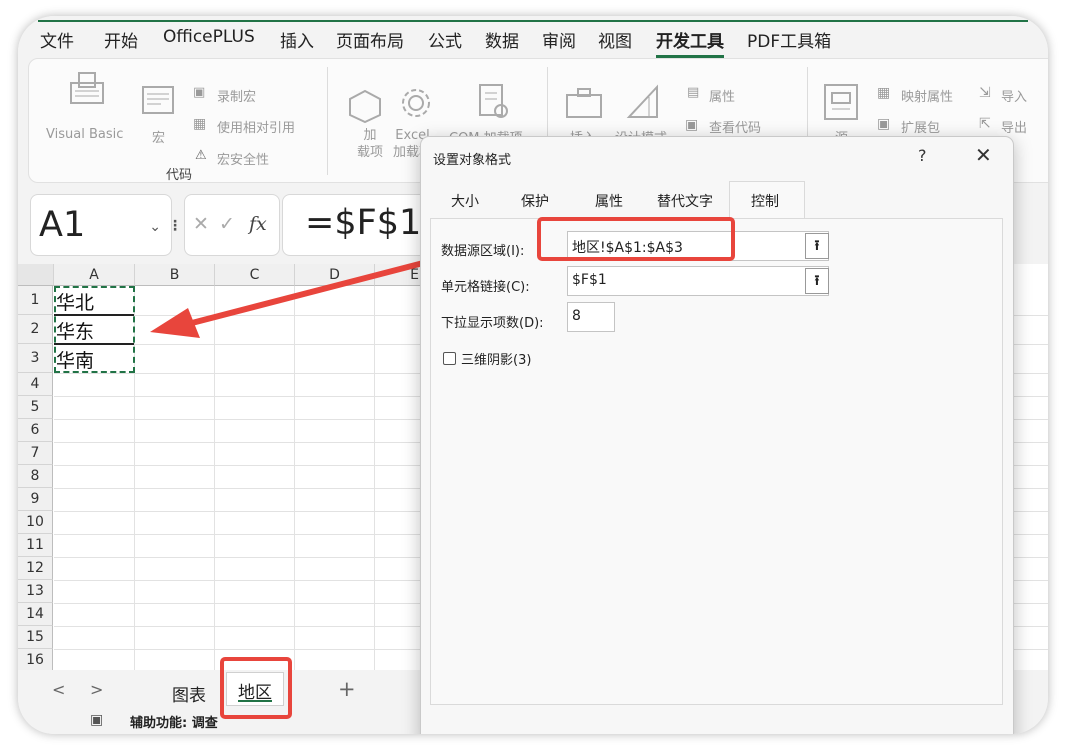  Describe the element at coordinates (465, 201) in the screenshot. I see `tab-size: 大小` at that location.